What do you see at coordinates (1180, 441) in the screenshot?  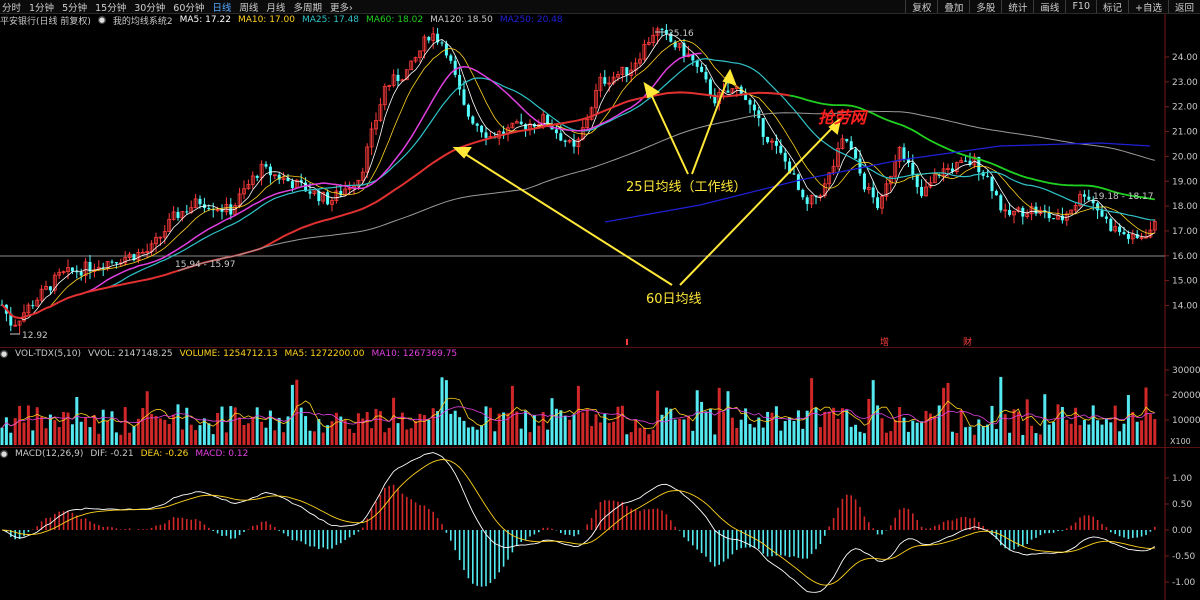 I see `volume-unit-label: X100` at bounding box center [1180, 441].